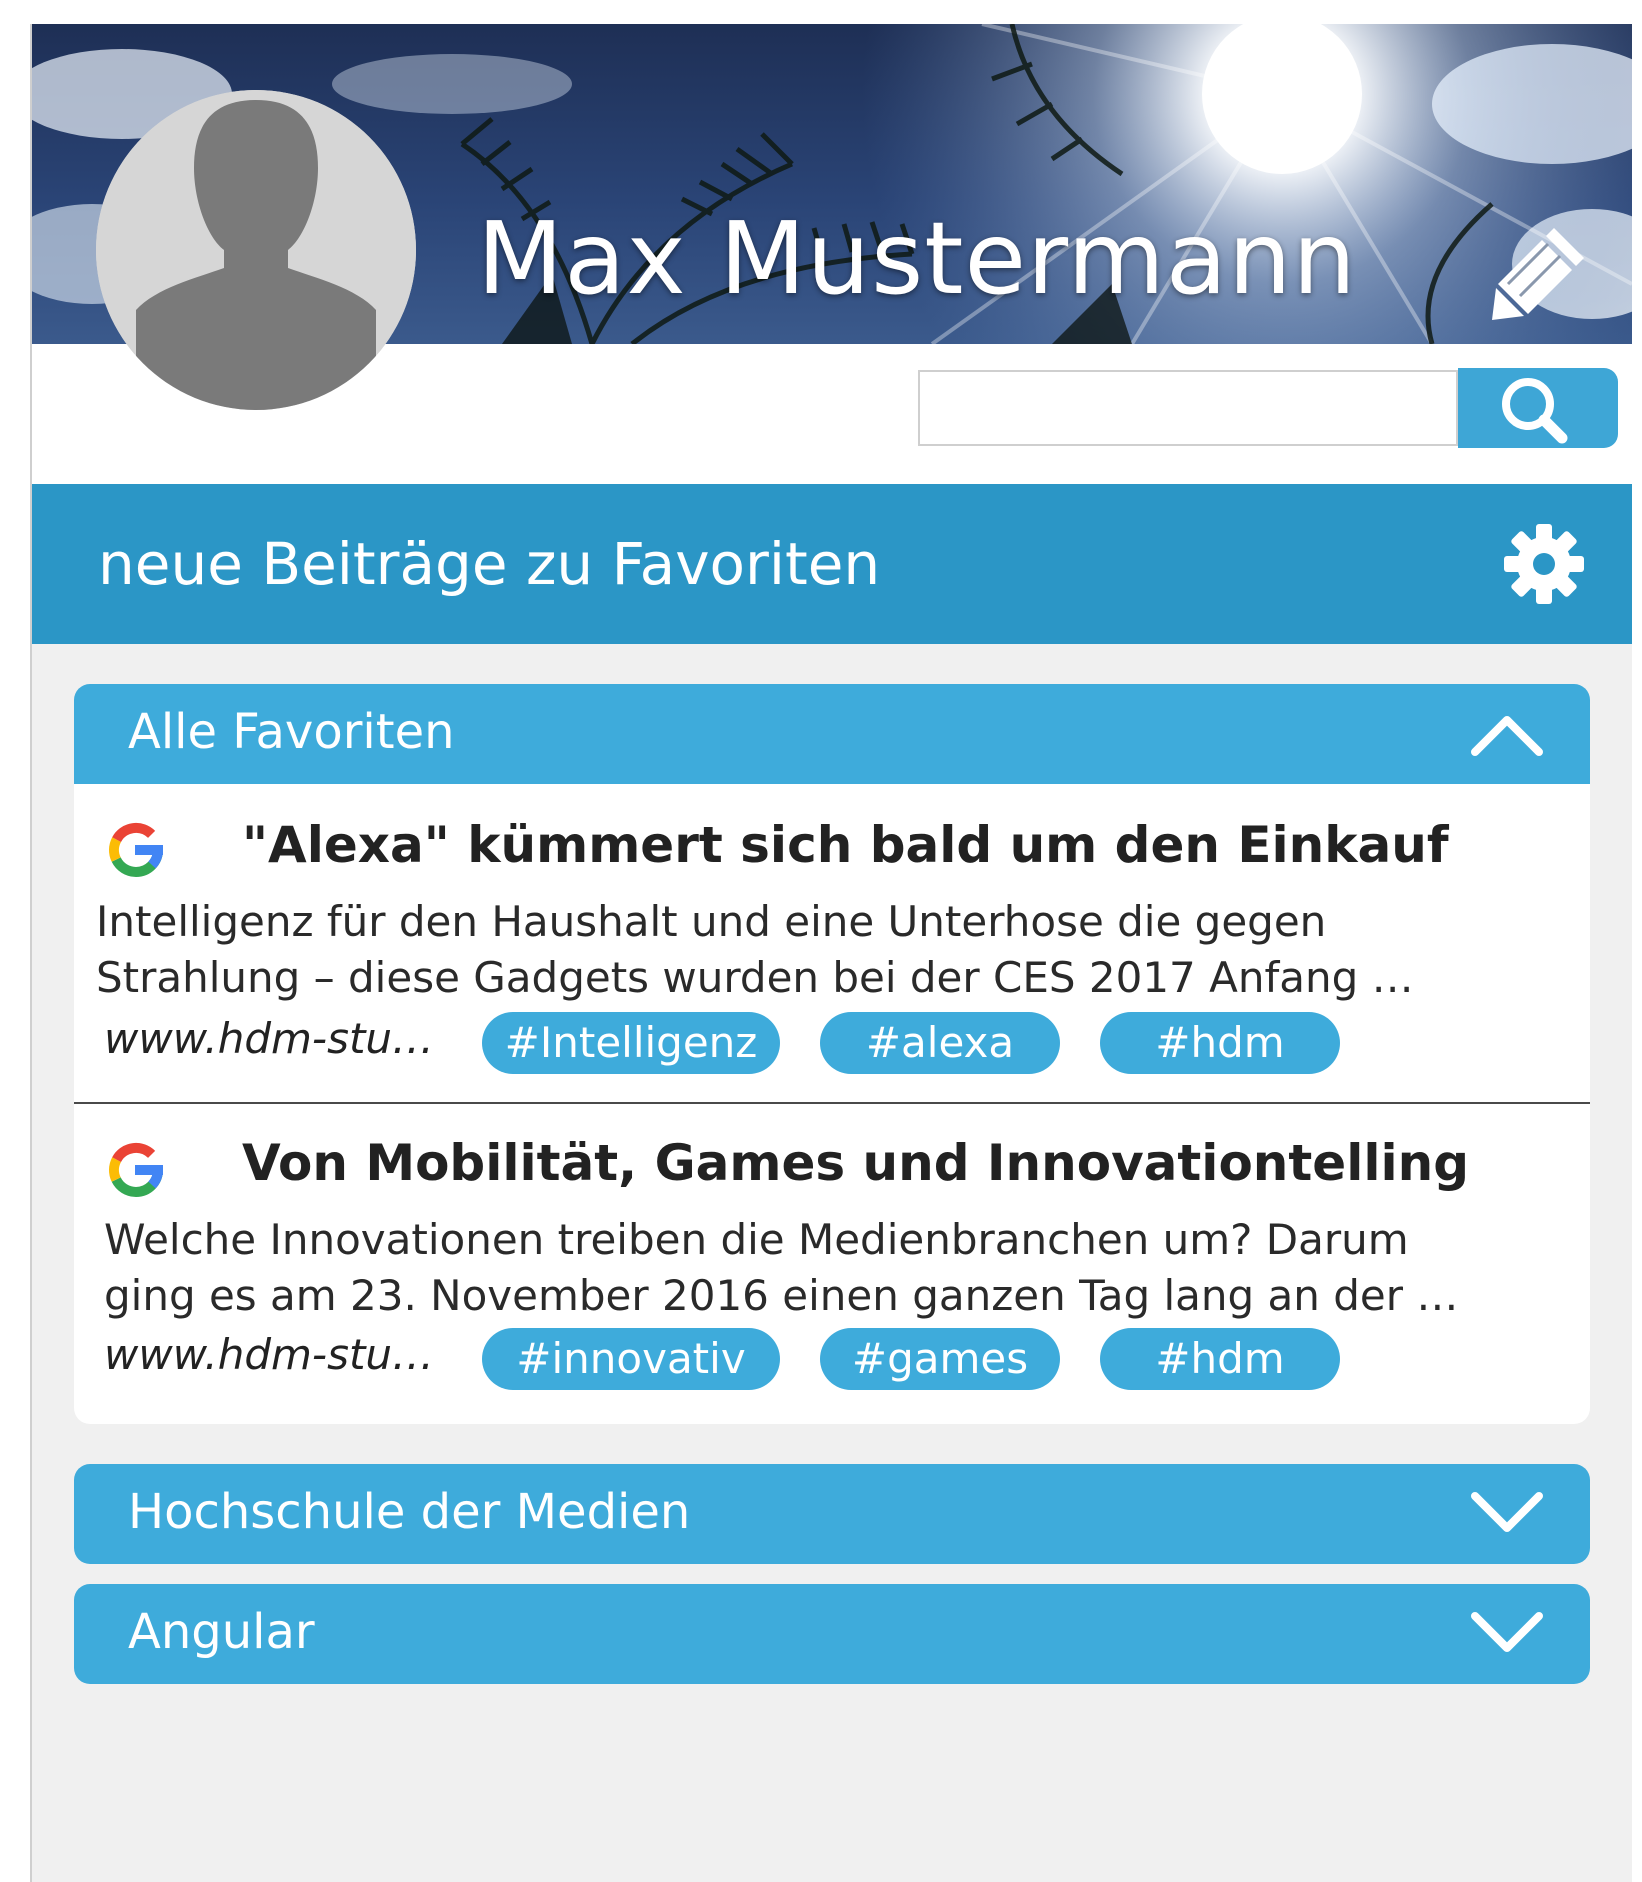 The image size is (1642, 1882). I want to click on pencil-icon, so click(1538, 274).